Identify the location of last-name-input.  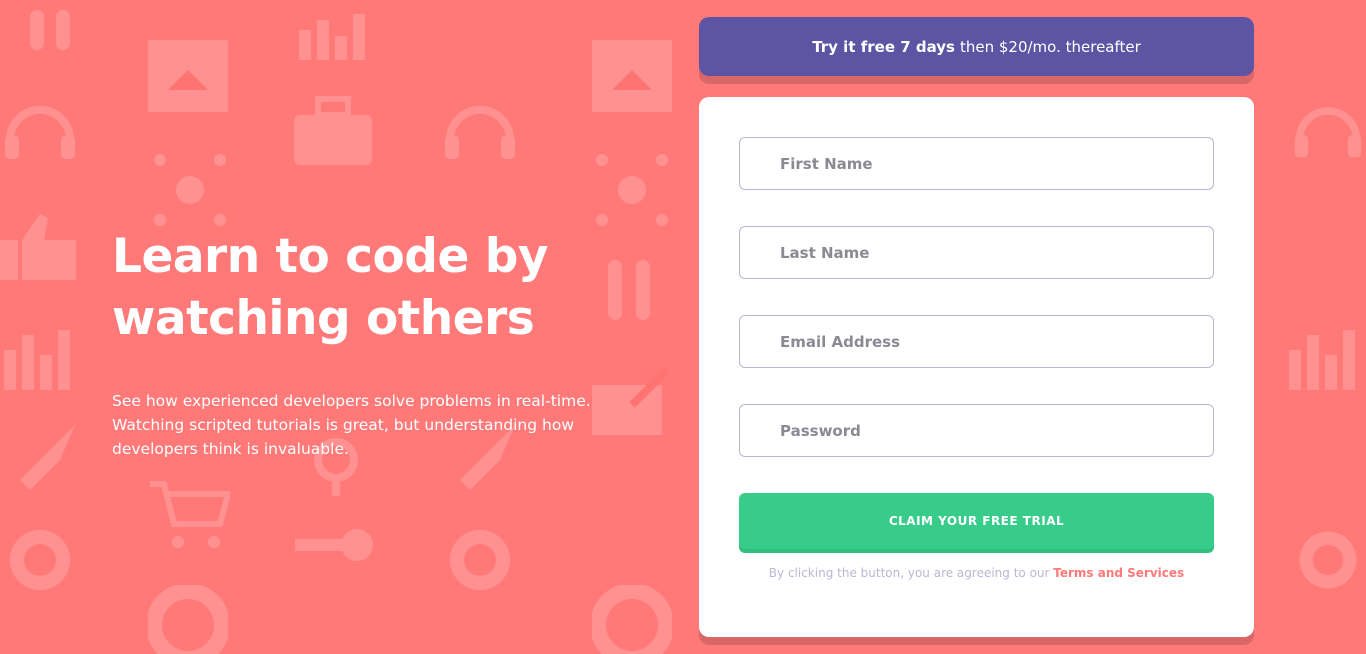
(976, 252).